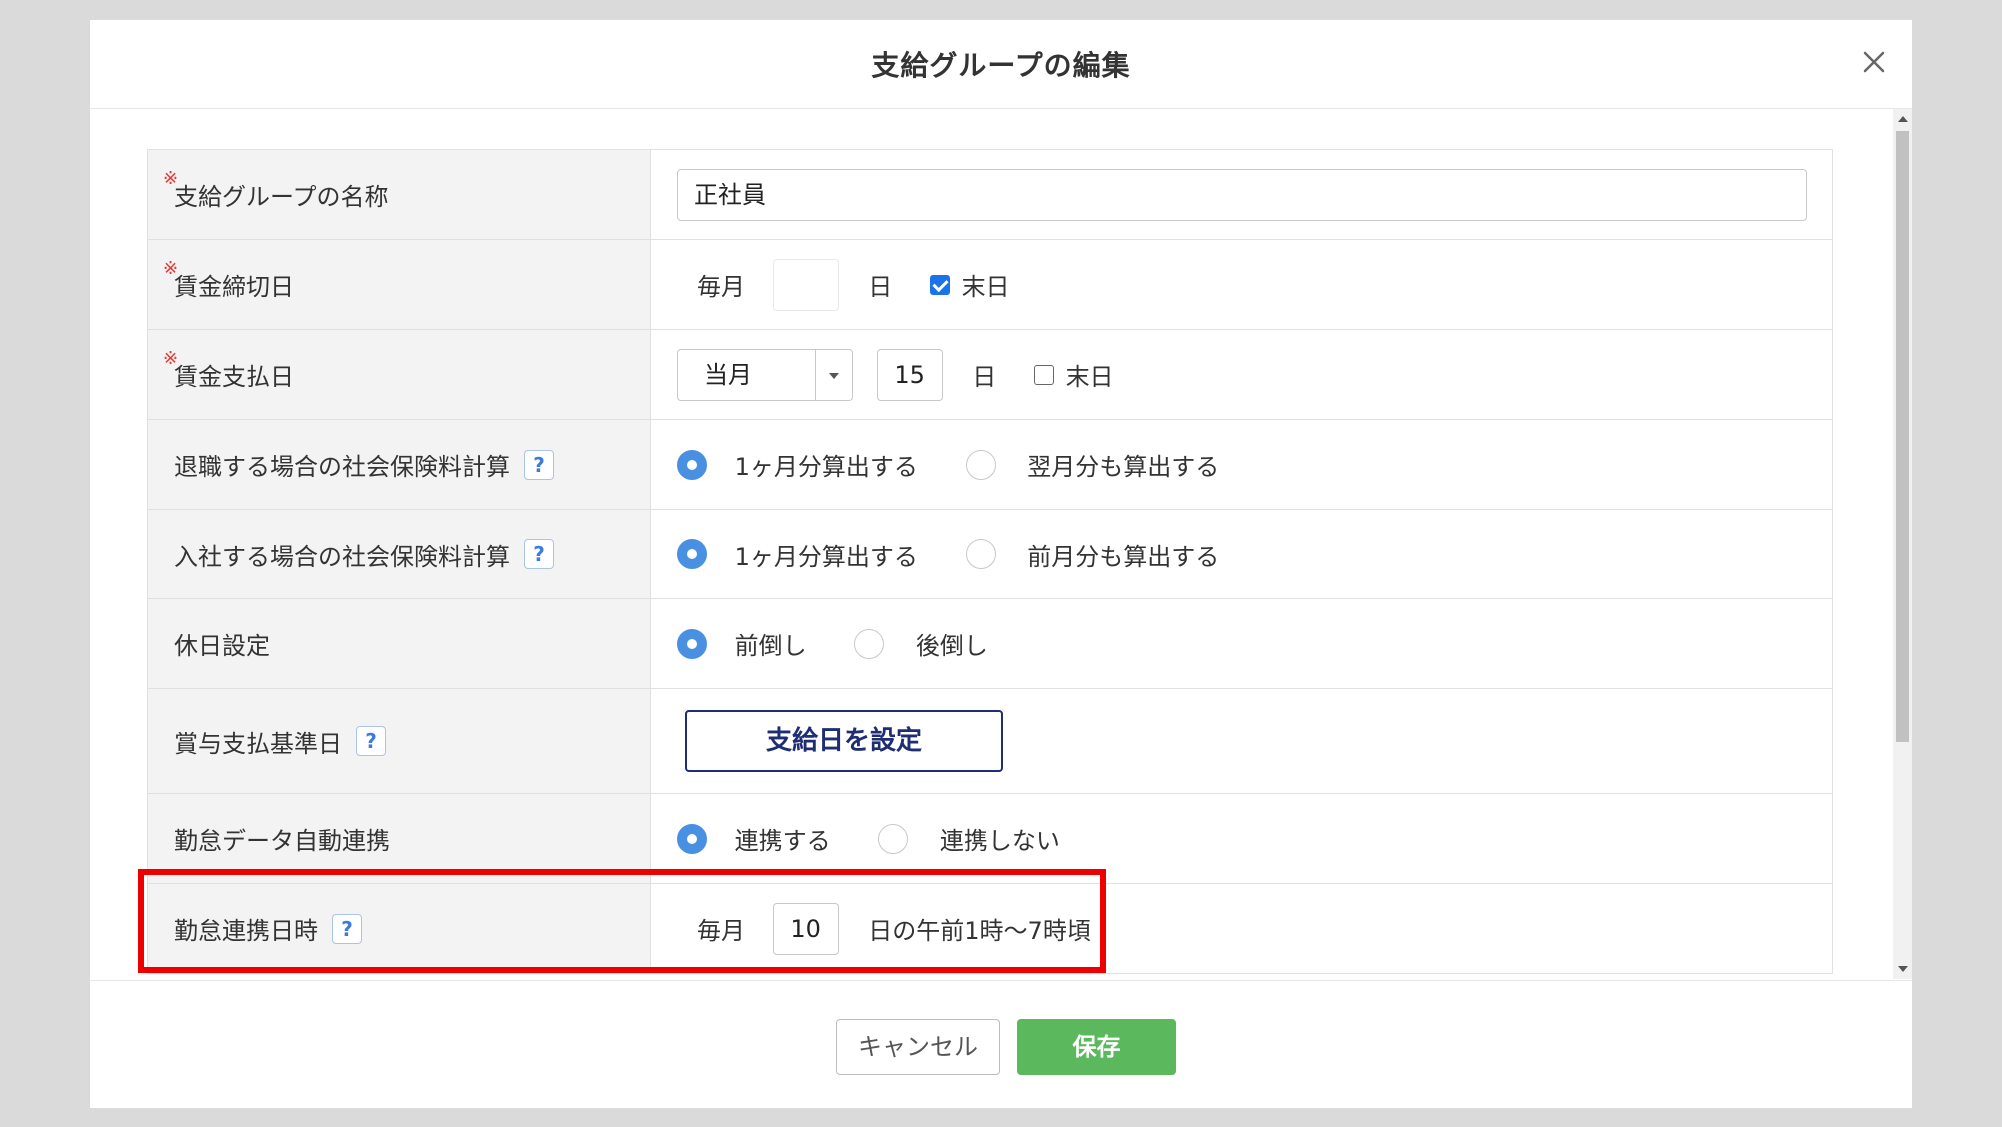 This screenshot has height=1127, width=2002. I want to click on group-name-input: 正社員, so click(1242, 194).